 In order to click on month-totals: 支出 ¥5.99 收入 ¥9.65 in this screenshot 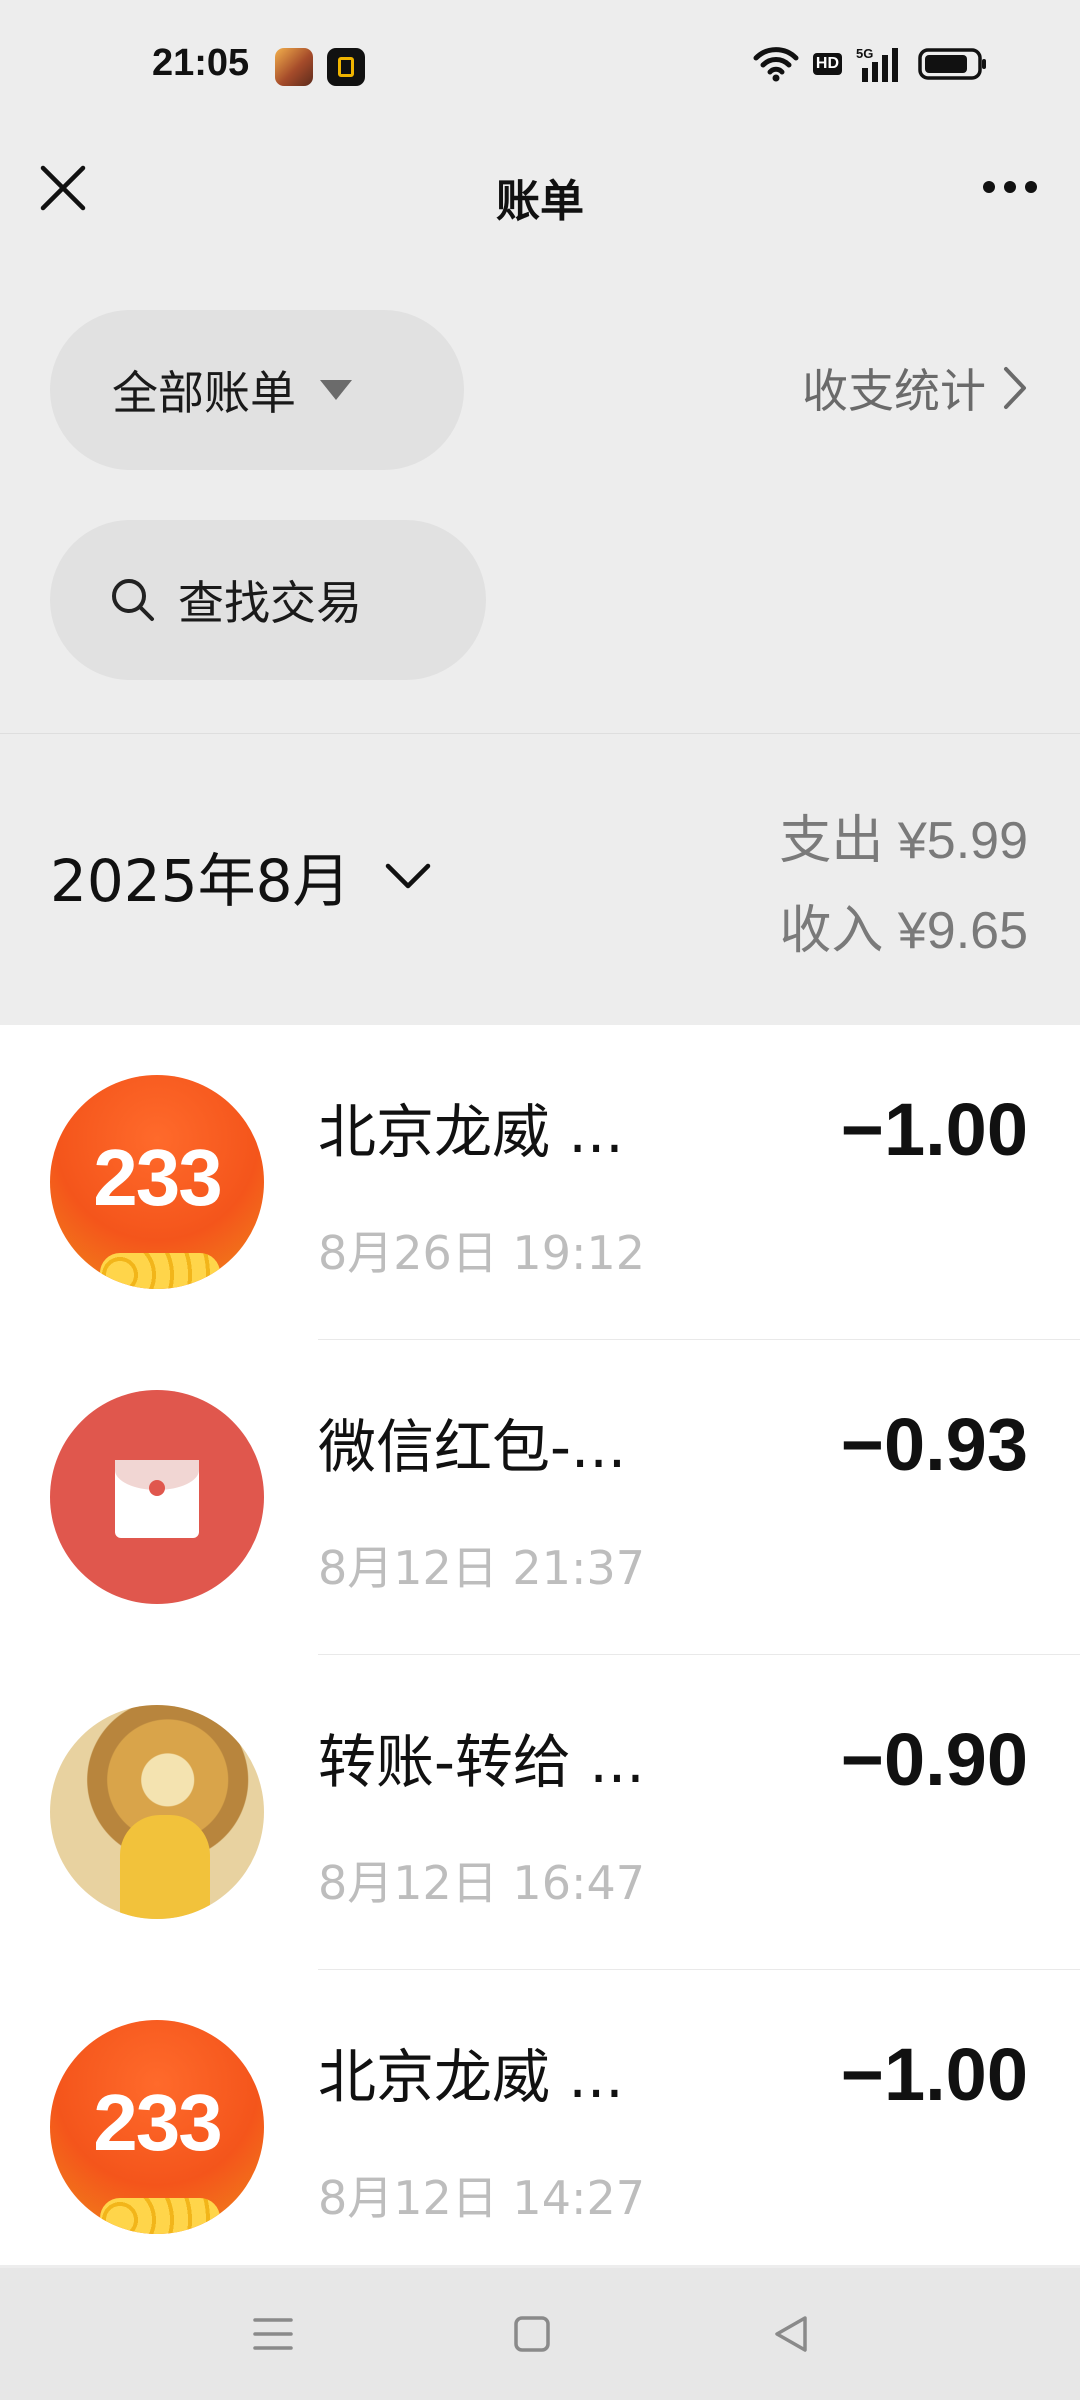, I will do `click(903, 886)`.